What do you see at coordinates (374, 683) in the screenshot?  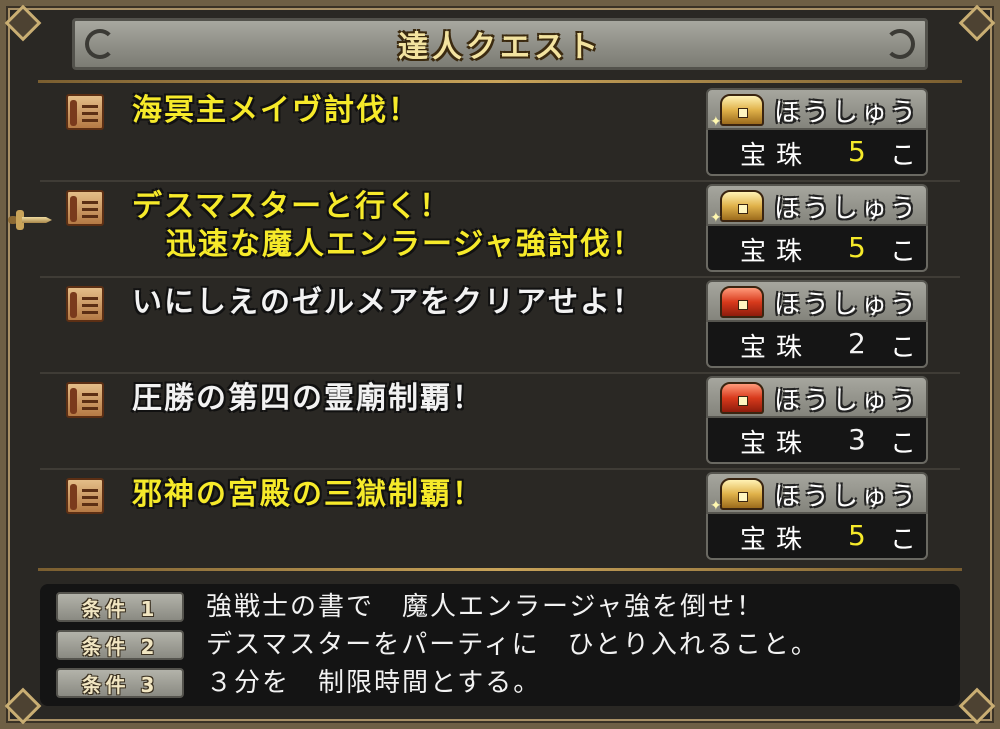 I see `condition-text: ３分を 制限時間とする。` at bounding box center [374, 683].